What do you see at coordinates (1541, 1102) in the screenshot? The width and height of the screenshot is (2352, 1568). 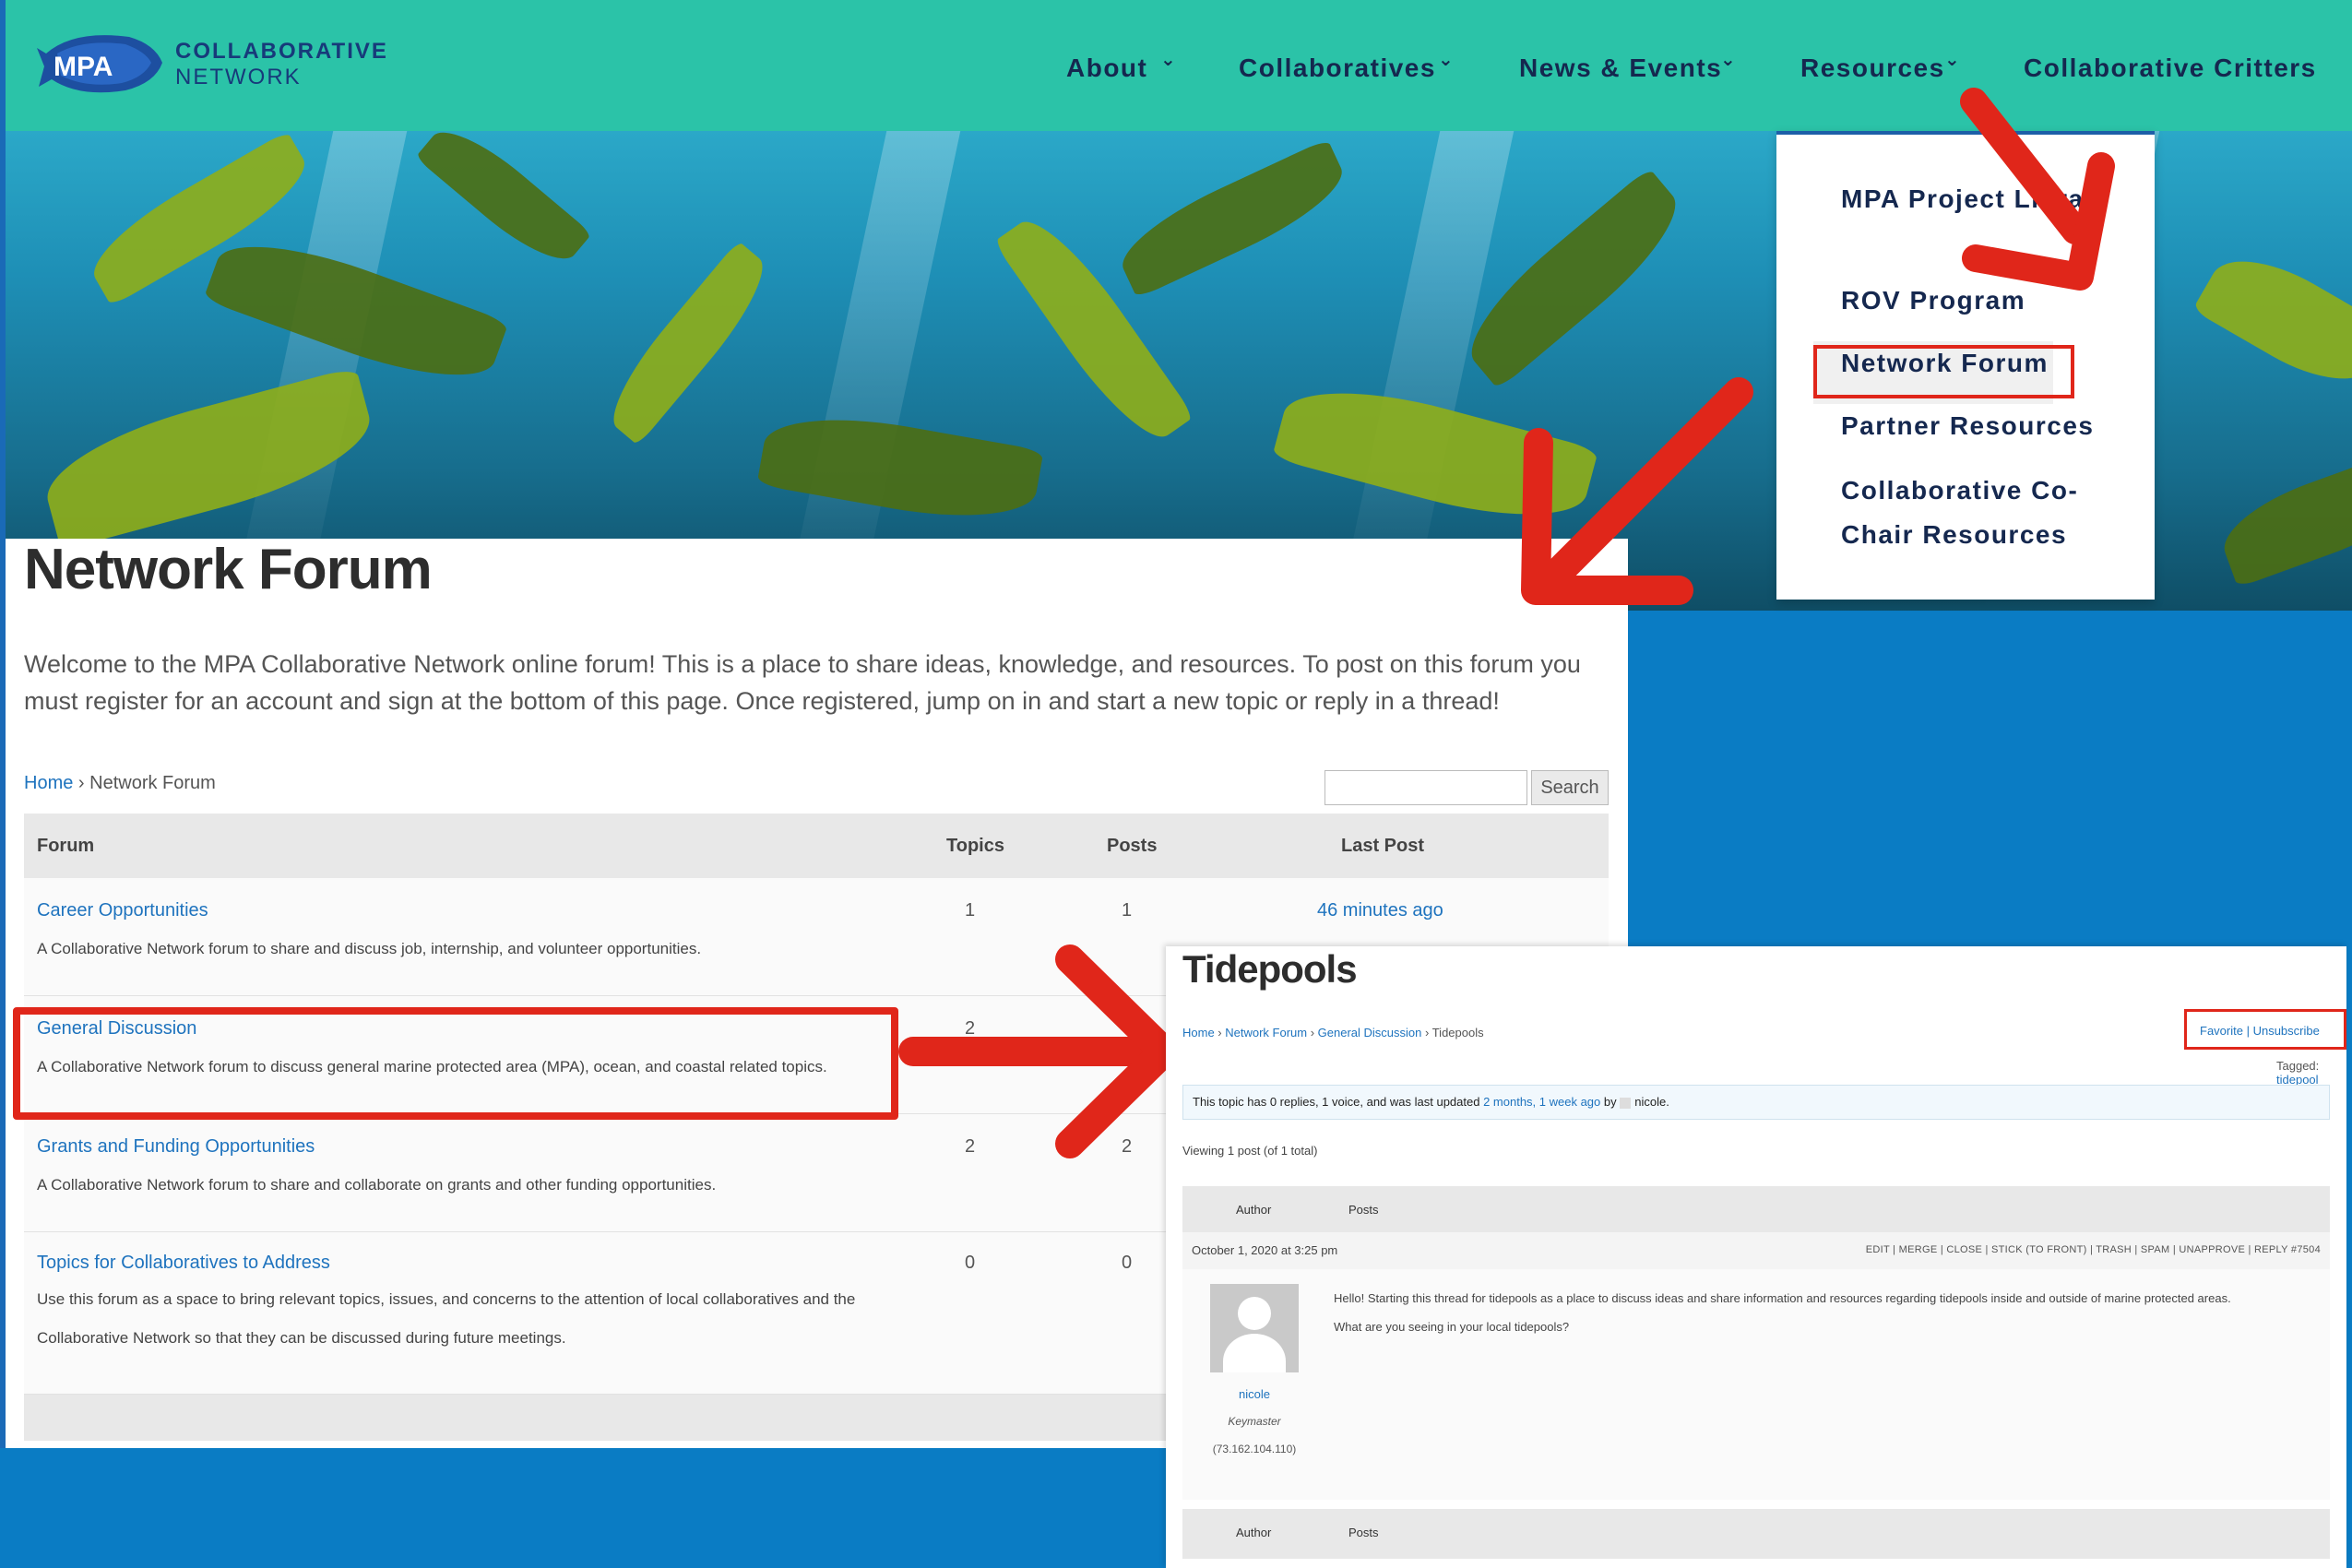 I see `notice-freshness-link: 2 months, 1 week ago` at bounding box center [1541, 1102].